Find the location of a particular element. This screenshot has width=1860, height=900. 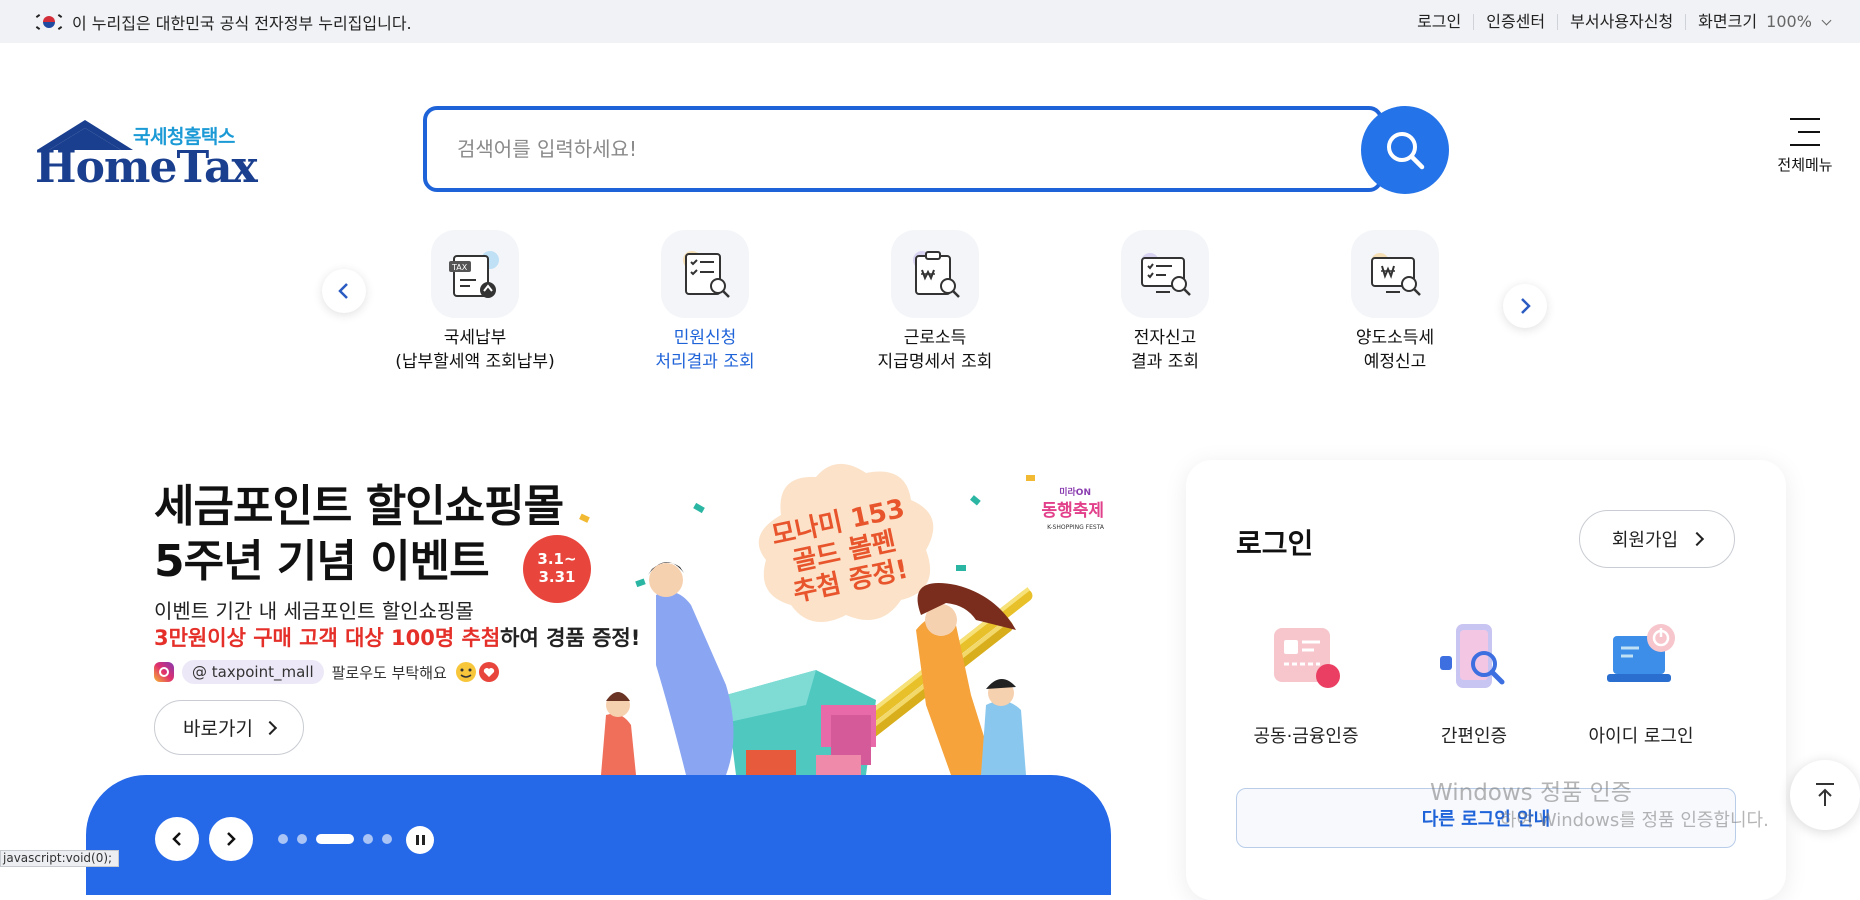

search-input is located at coordinates (857, 149).